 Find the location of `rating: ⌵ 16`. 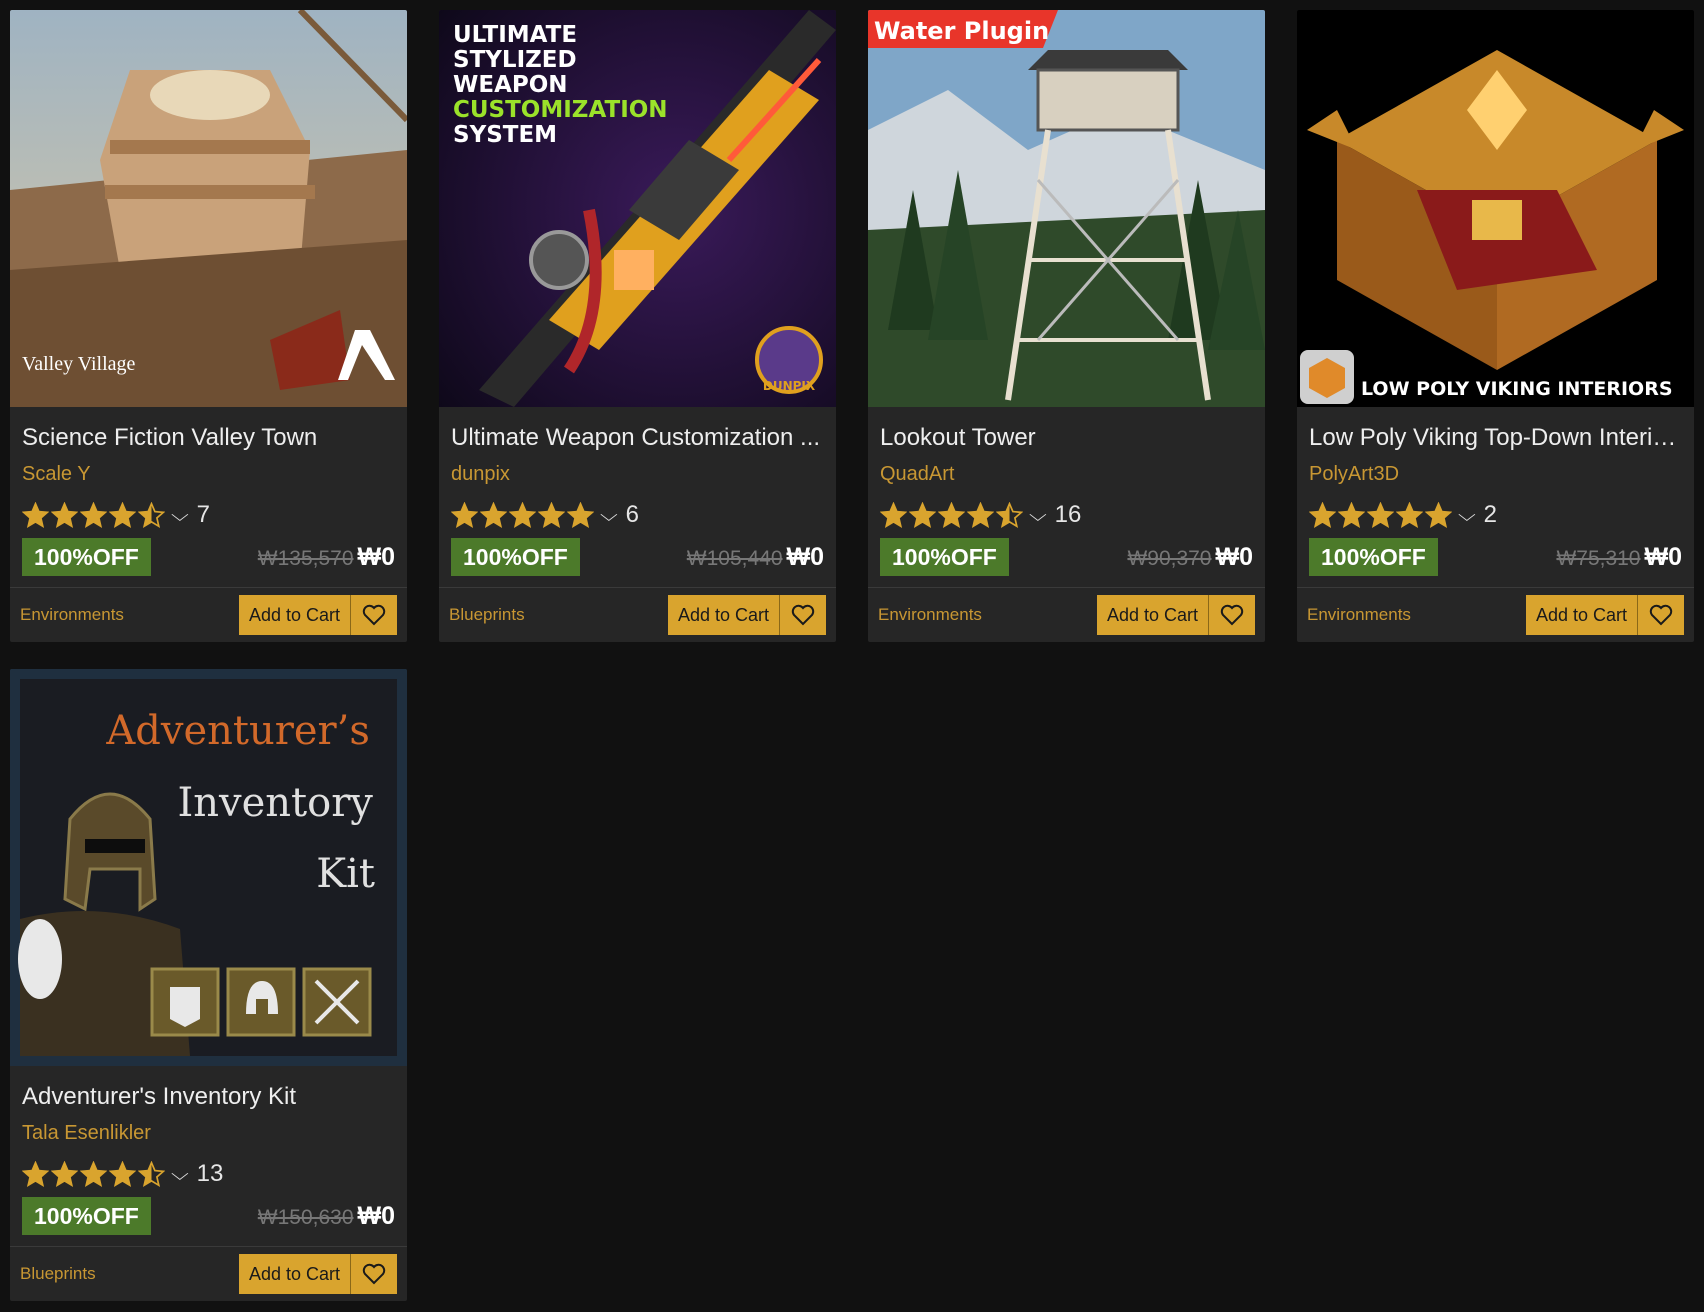

rating: ⌵ 16 is located at coordinates (1066, 515).